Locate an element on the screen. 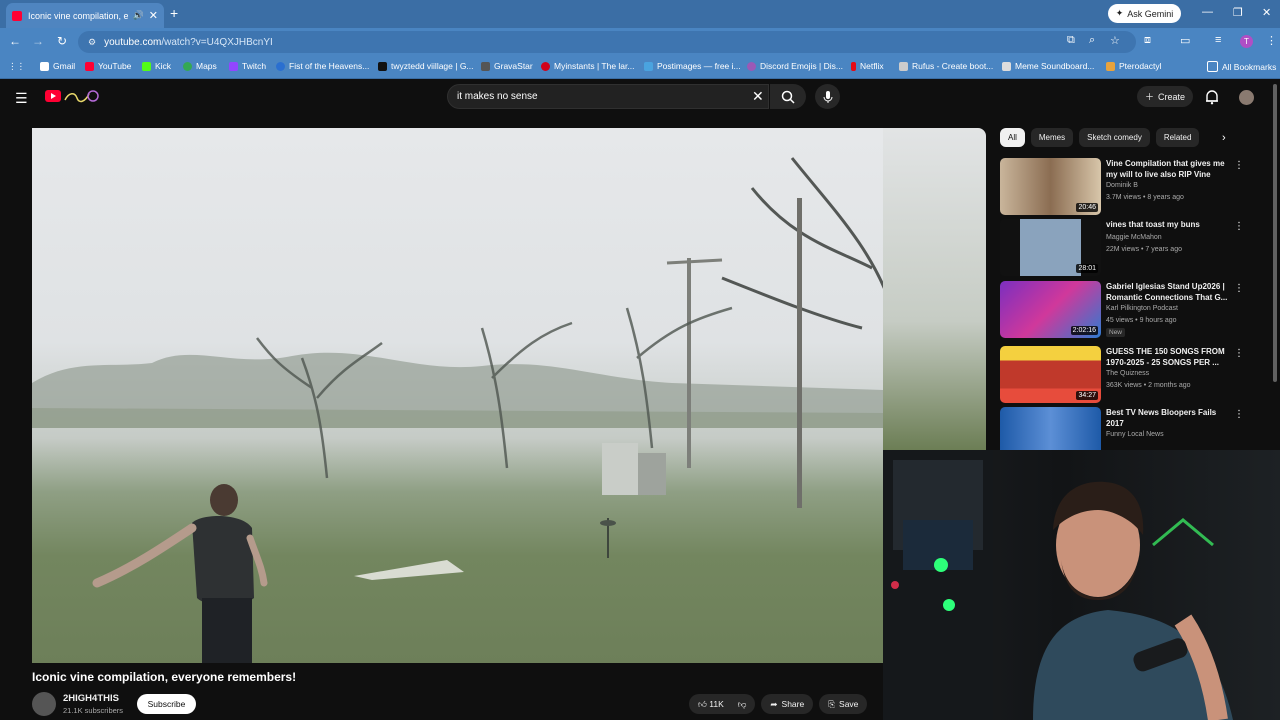  channel-name: 2HIGH4THIS is located at coordinates (91, 698).